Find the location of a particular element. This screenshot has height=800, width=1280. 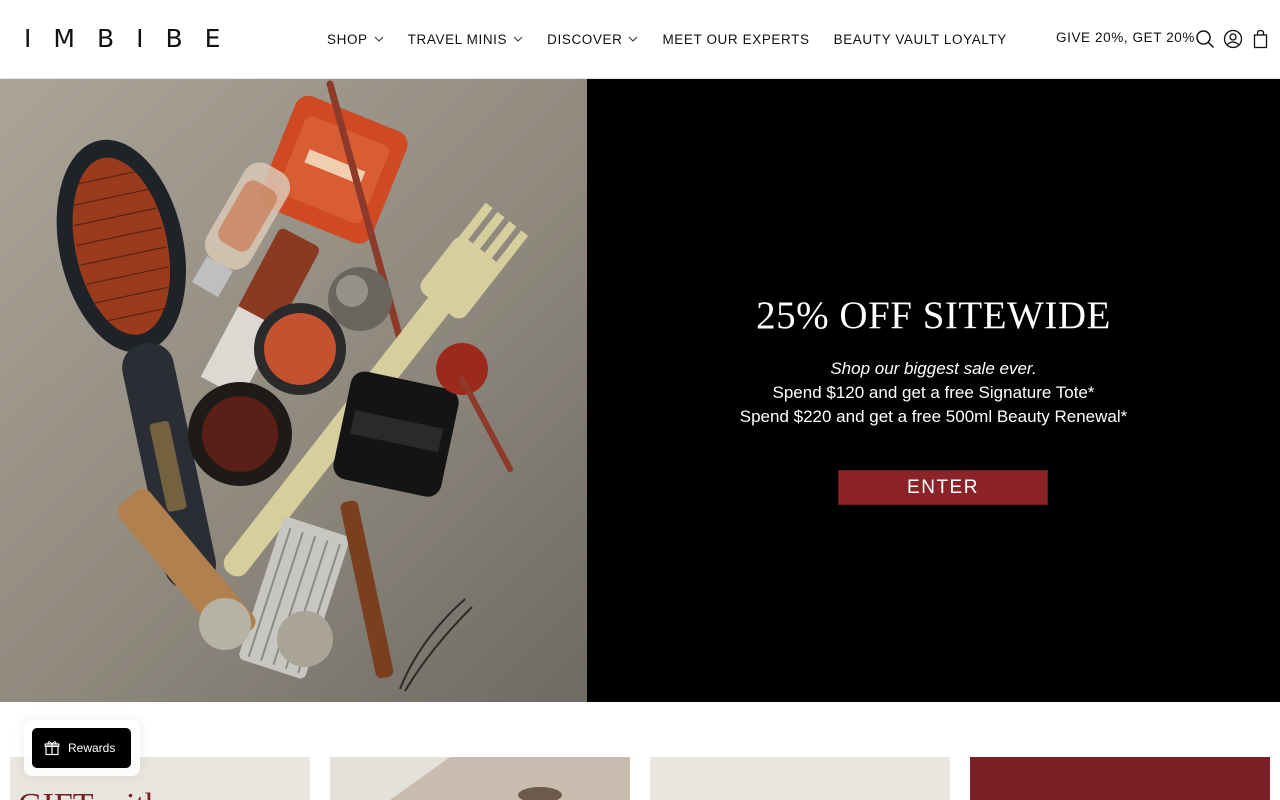

card-image is located at coordinates (480, 778).